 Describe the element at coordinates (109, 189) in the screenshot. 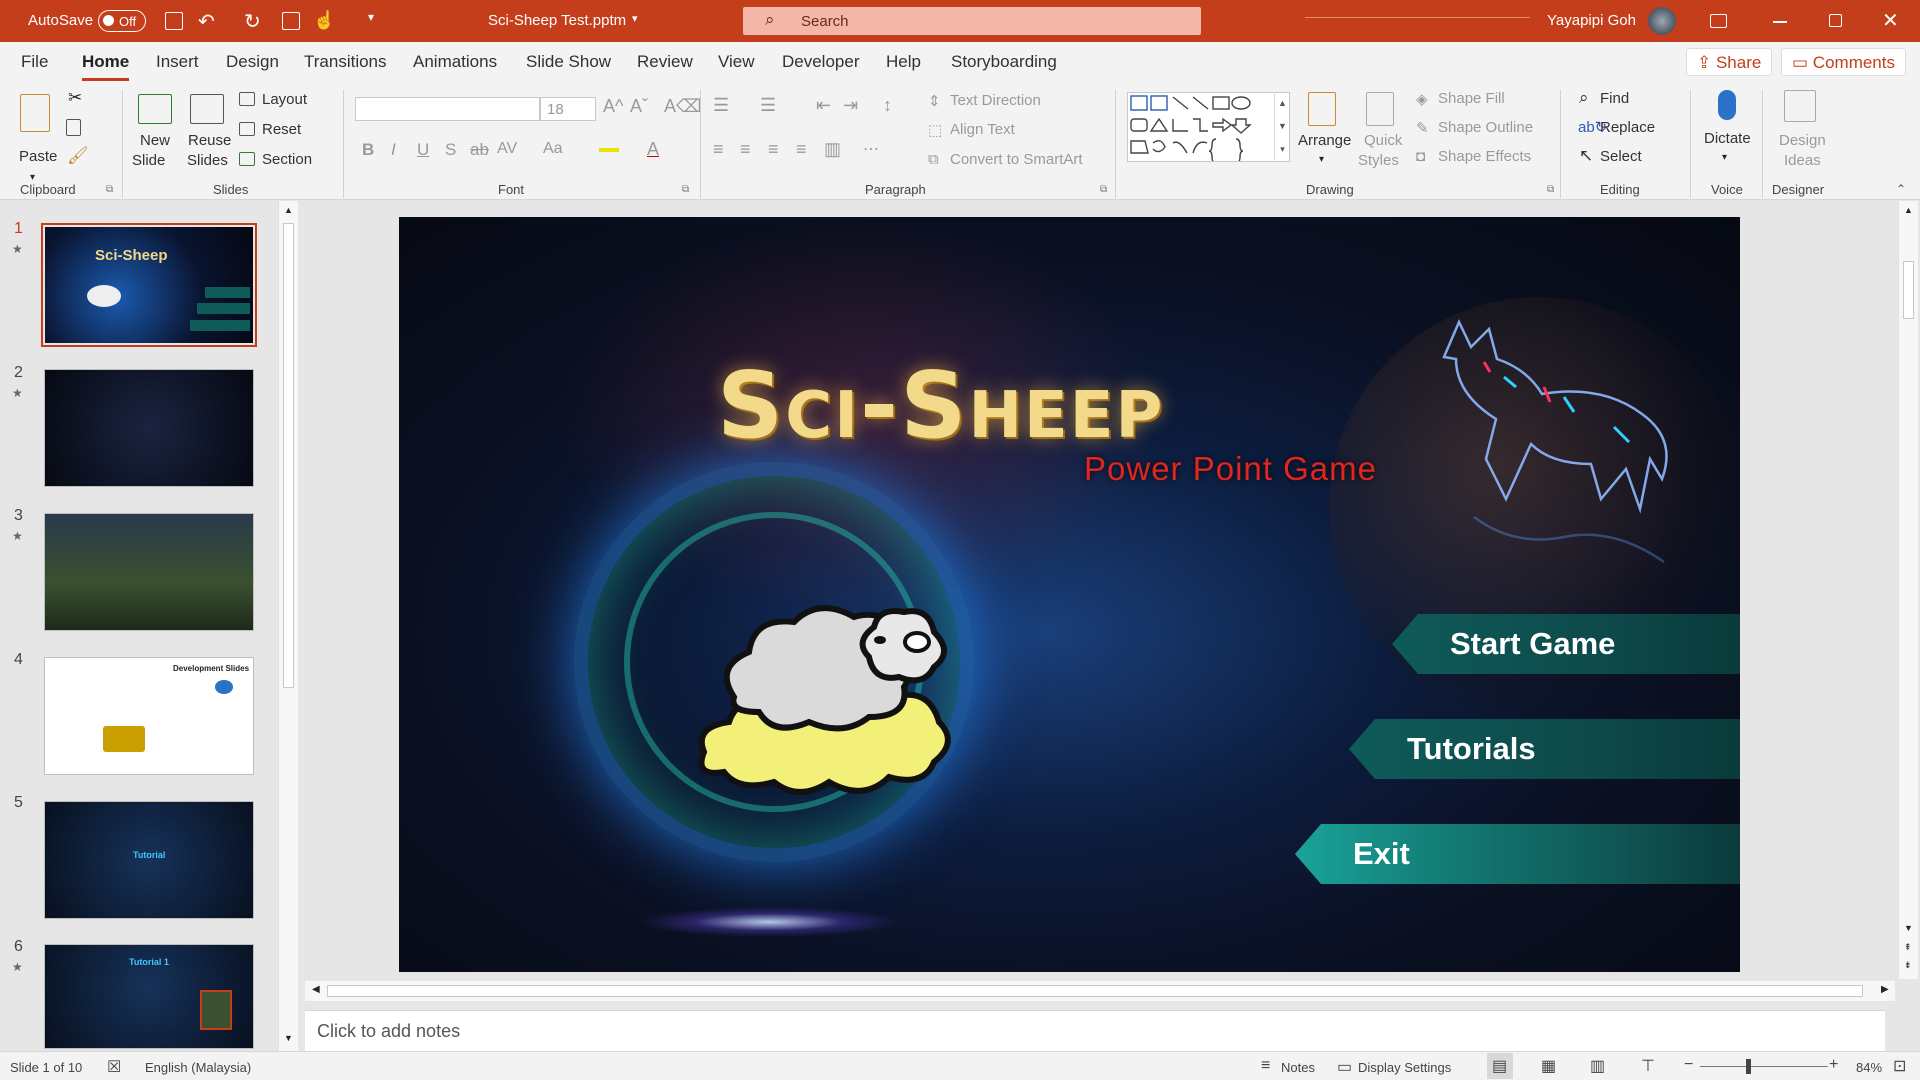

I see `clipboard-launcher-icon: ⧉` at that location.